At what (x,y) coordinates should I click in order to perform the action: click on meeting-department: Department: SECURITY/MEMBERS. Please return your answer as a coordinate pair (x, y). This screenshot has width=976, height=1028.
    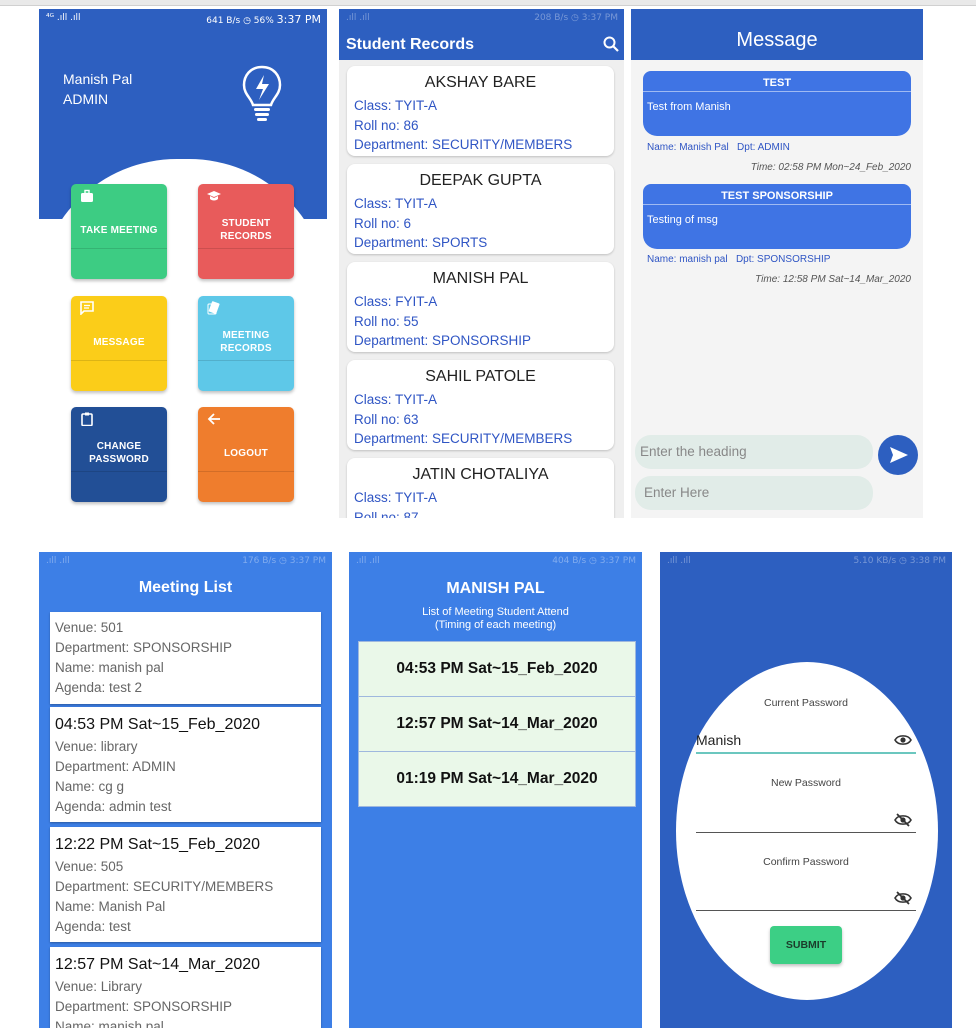
    Looking at the image, I should click on (164, 886).